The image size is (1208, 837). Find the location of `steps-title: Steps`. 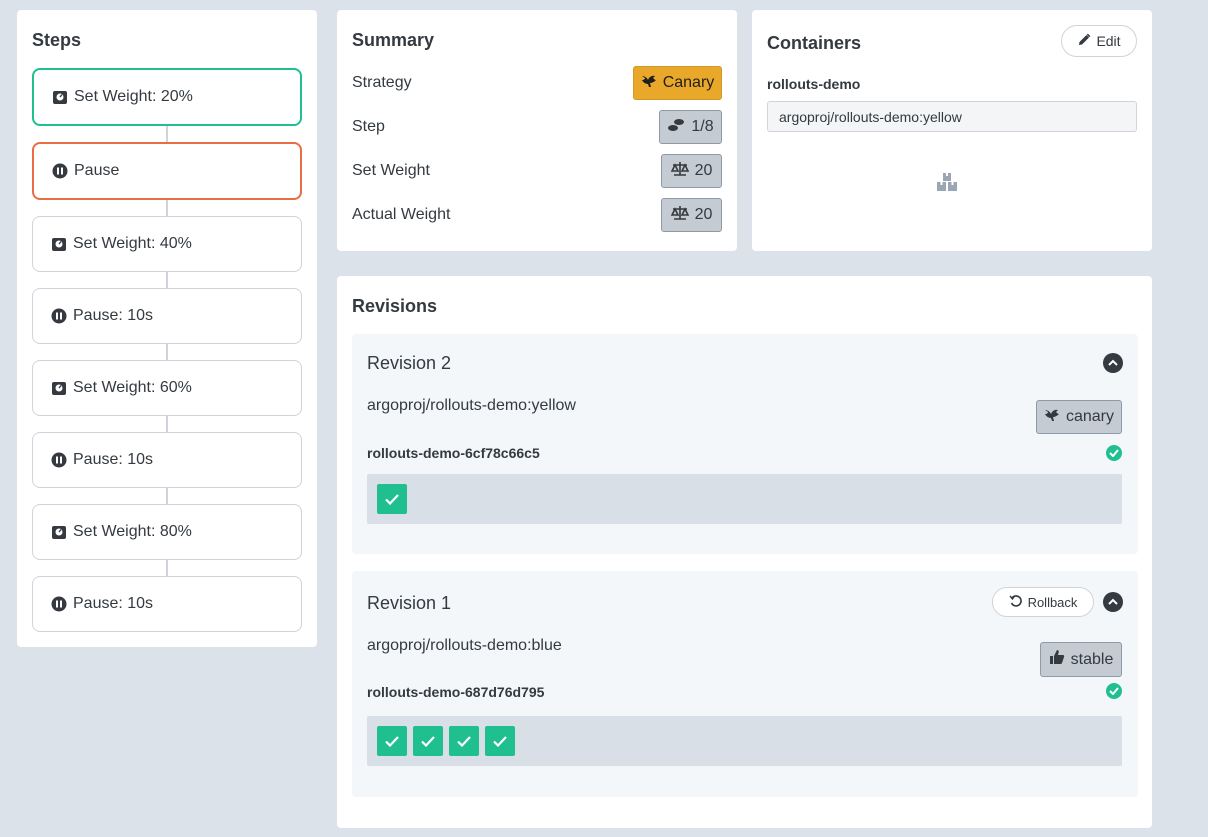

steps-title: Steps is located at coordinates (57, 40).